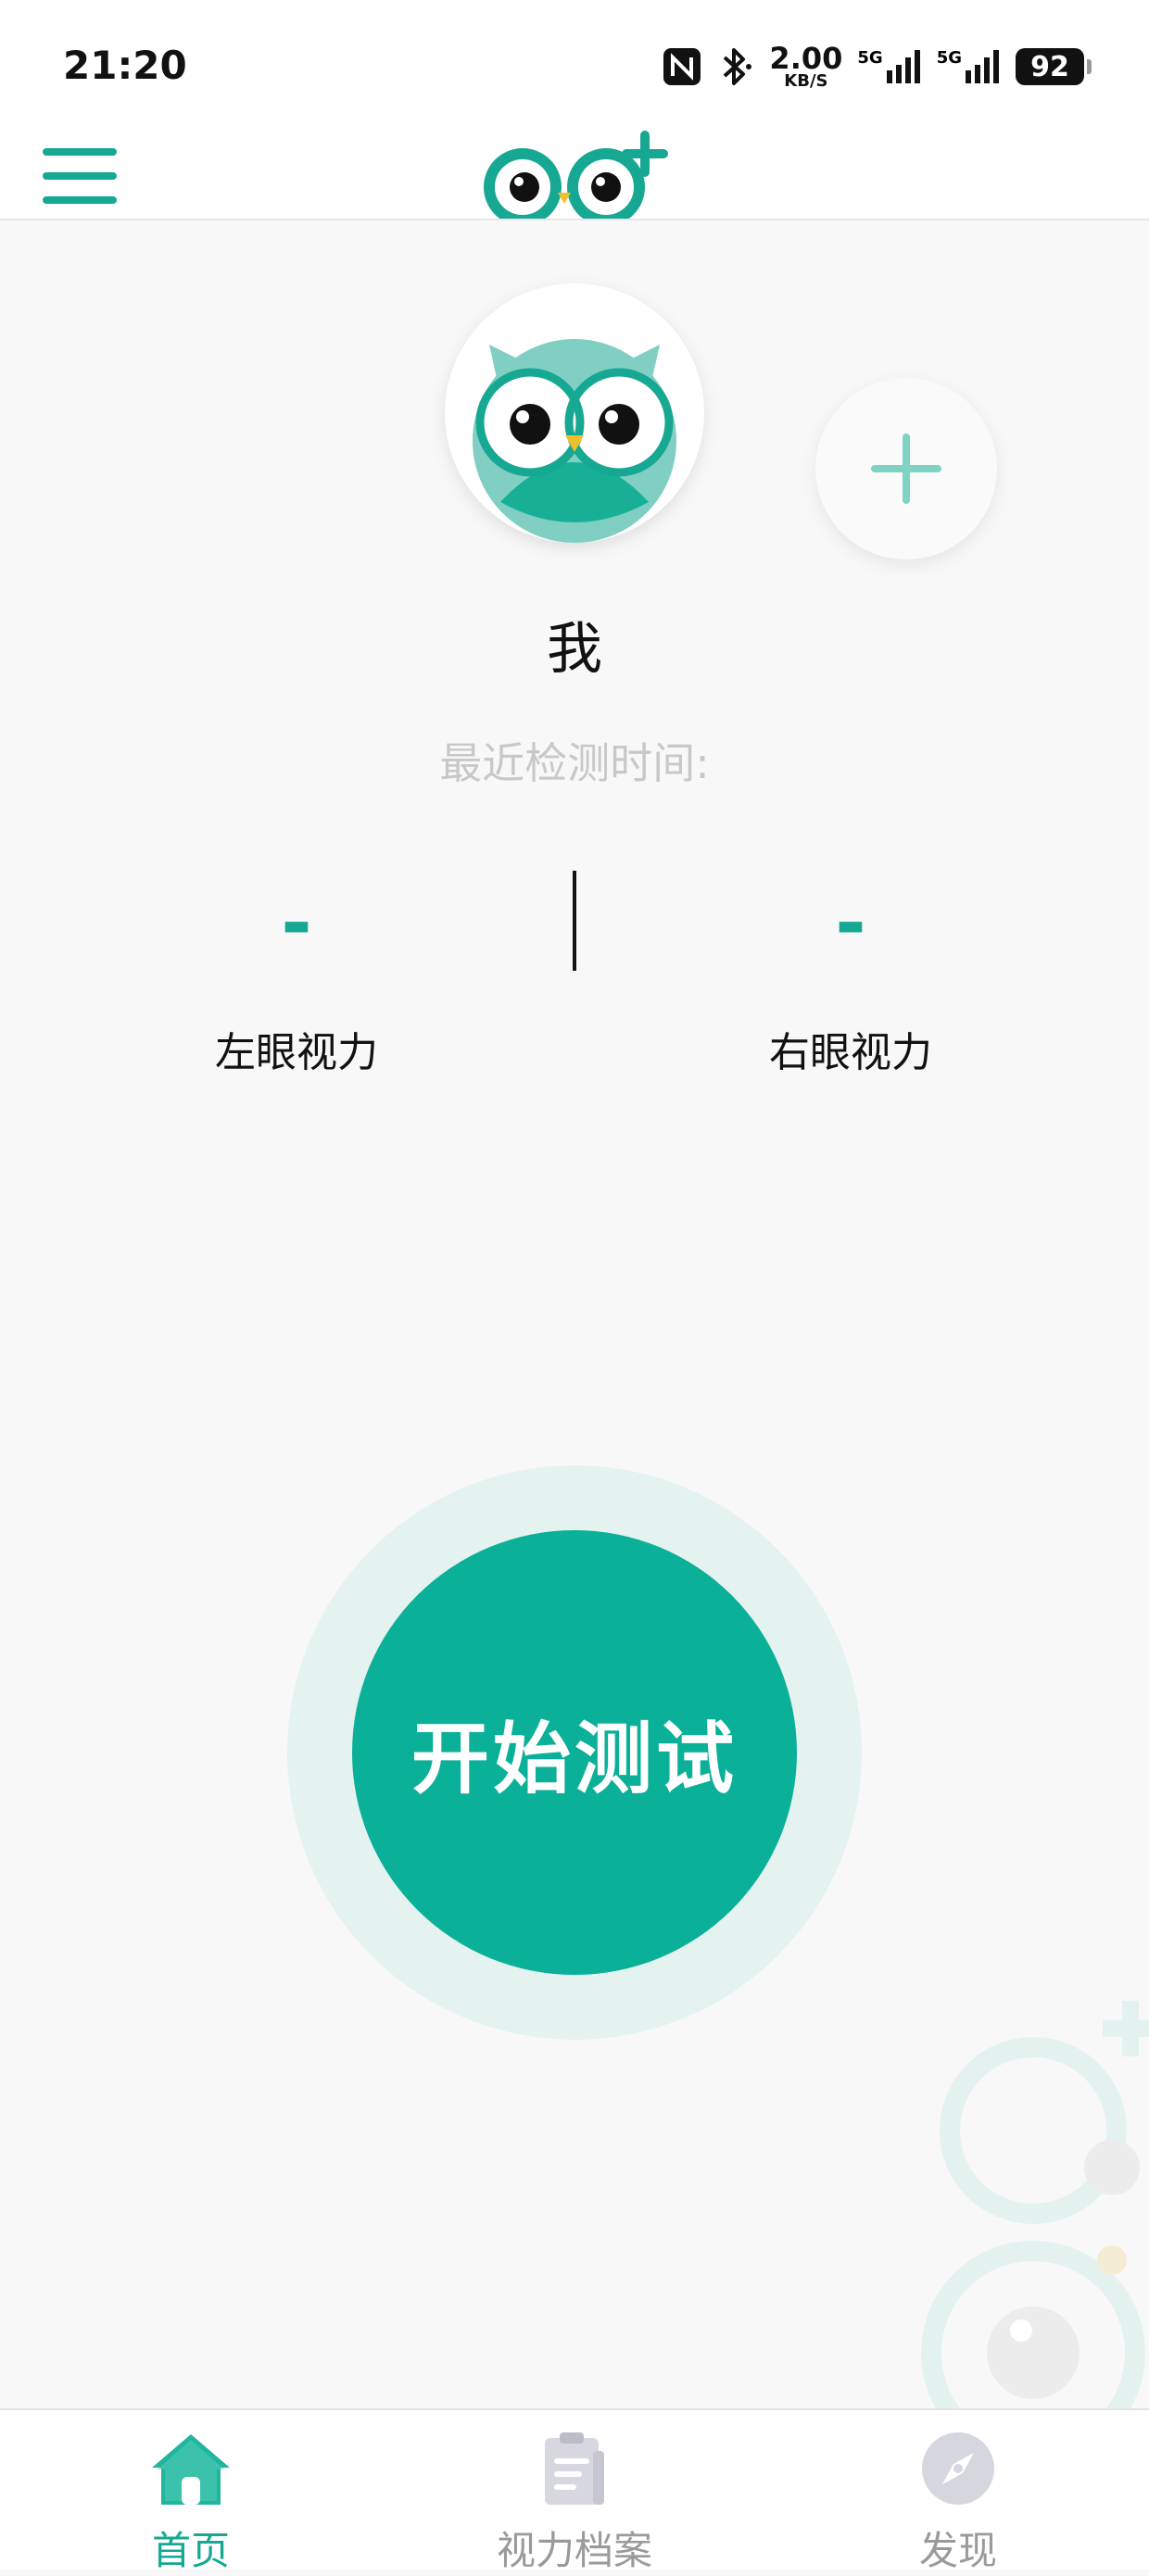 The height and width of the screenshot is (2576, 1149). I want to click on app-header, so click(574, 175).